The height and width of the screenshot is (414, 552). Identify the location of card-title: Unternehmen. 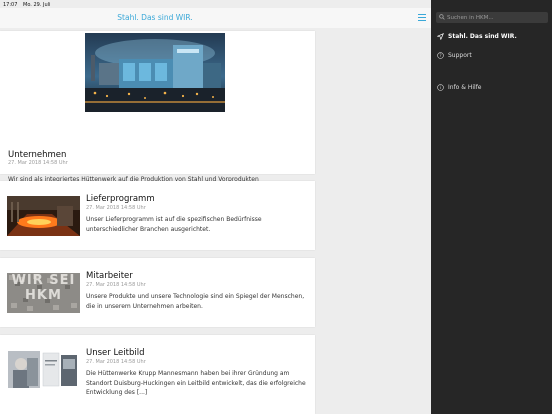
(37, 155).